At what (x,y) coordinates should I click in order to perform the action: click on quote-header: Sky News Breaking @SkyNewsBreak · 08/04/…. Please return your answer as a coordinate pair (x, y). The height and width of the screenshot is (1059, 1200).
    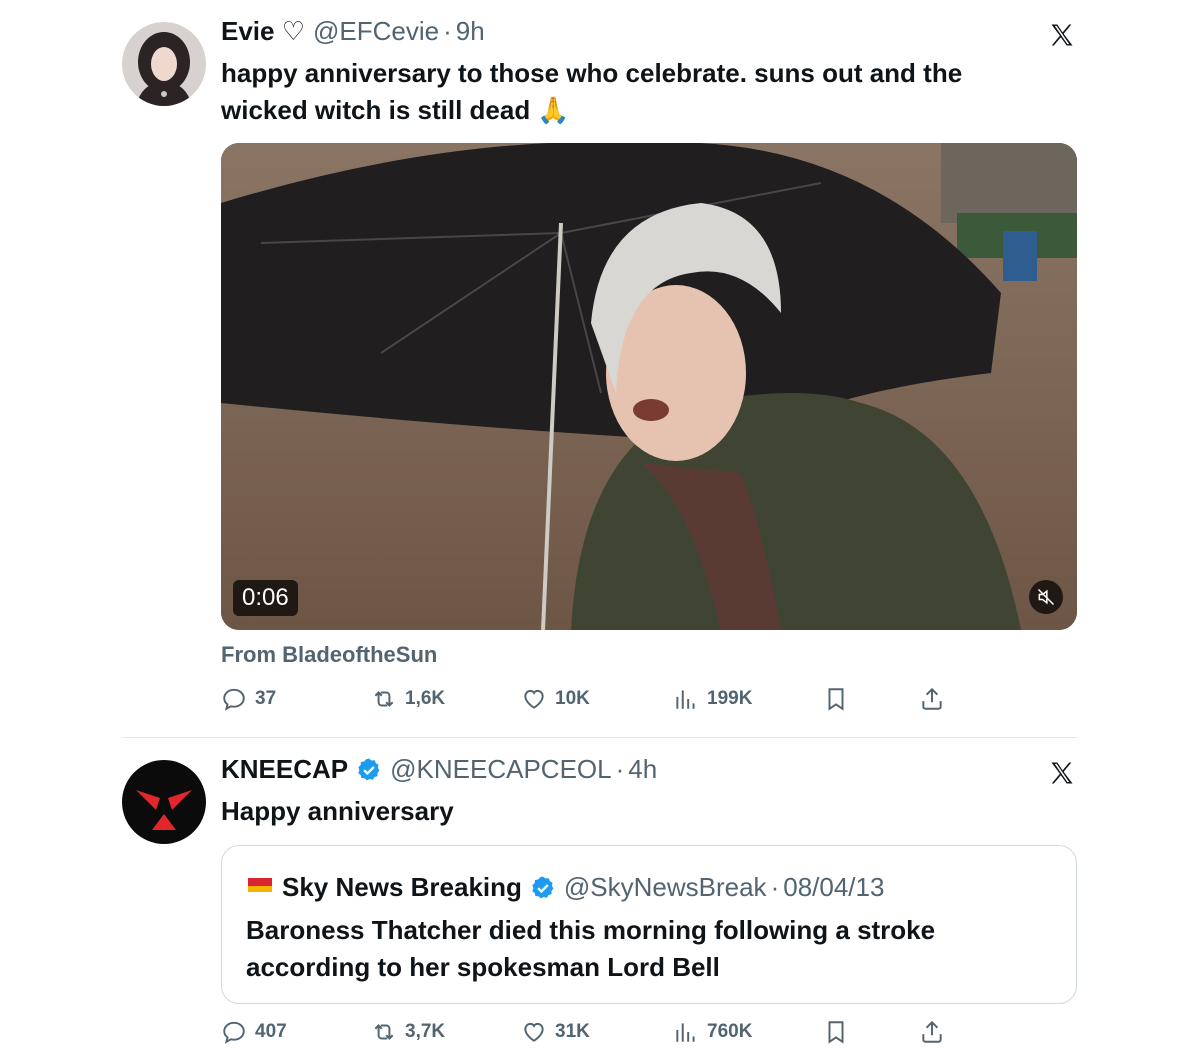
    Looking at the image, I should click on (565, 887).